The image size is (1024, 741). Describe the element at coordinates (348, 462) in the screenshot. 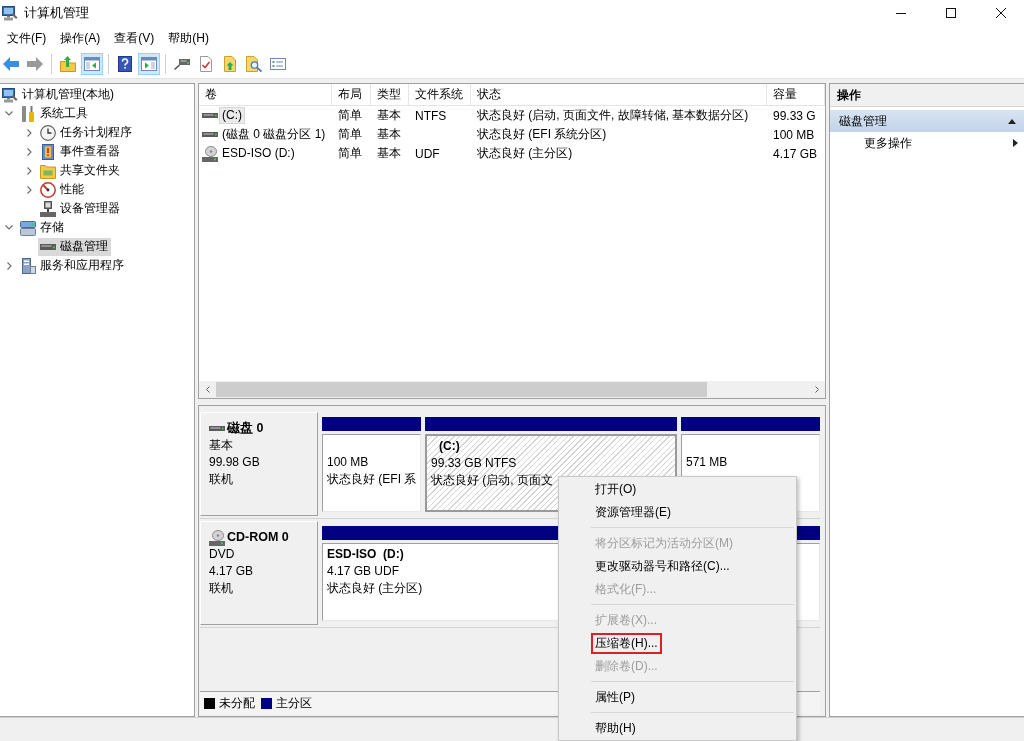

I see `partition-size: 100 MB` at that location.